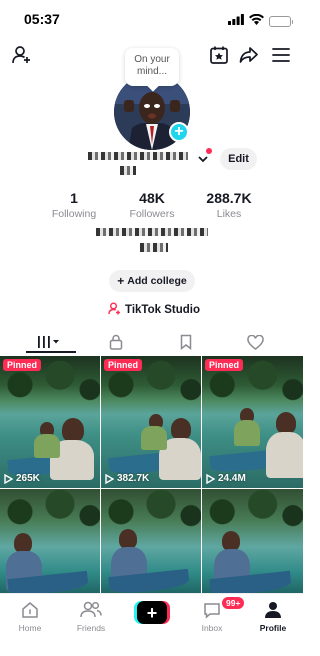  What do you see at coordinates (22, 478) in the screenshot?
I see `view-count: 265K` at bounding box center [22, 478].